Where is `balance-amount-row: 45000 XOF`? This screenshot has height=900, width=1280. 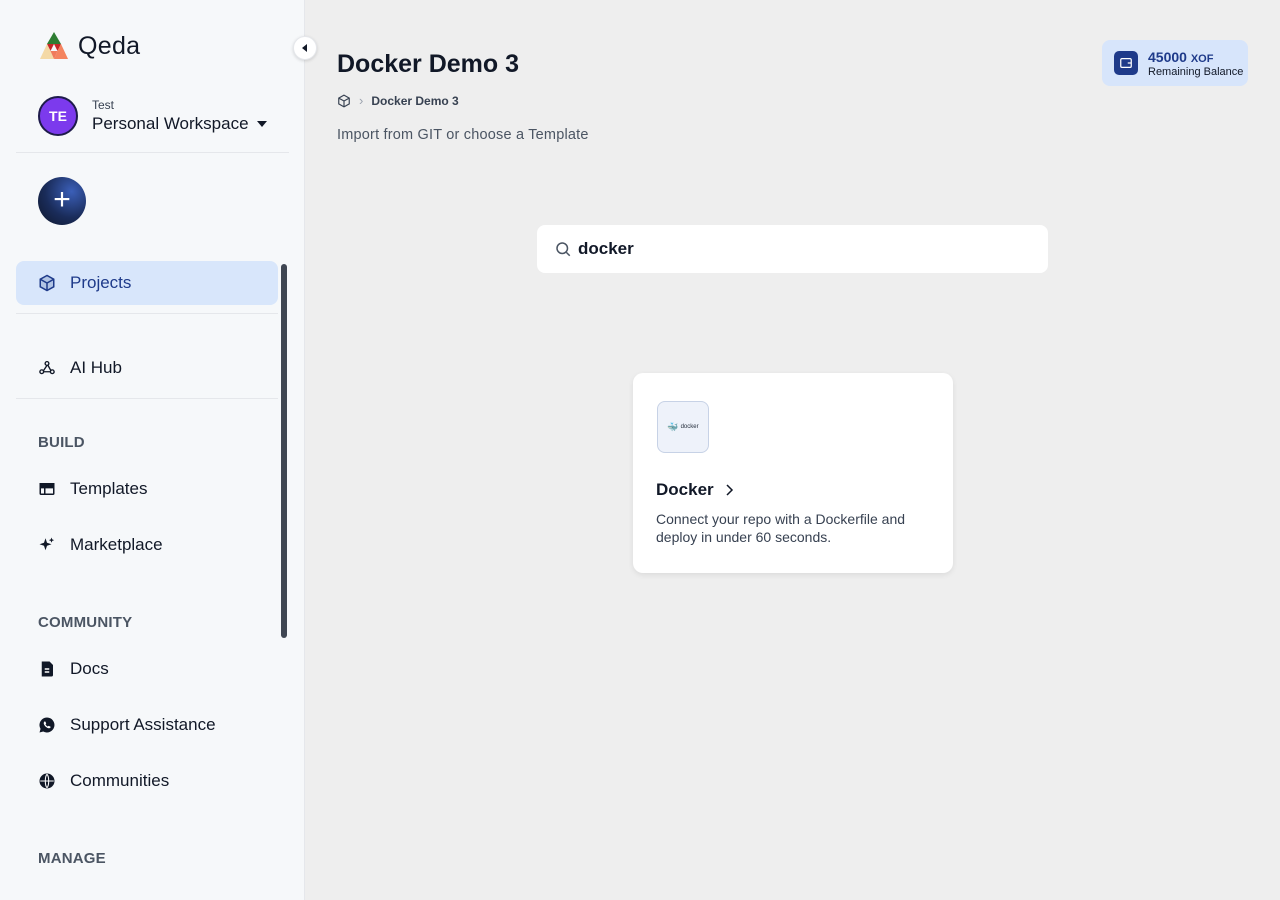
balance-amount-row: 45000 XOF is located at coordinates (1195, 57).